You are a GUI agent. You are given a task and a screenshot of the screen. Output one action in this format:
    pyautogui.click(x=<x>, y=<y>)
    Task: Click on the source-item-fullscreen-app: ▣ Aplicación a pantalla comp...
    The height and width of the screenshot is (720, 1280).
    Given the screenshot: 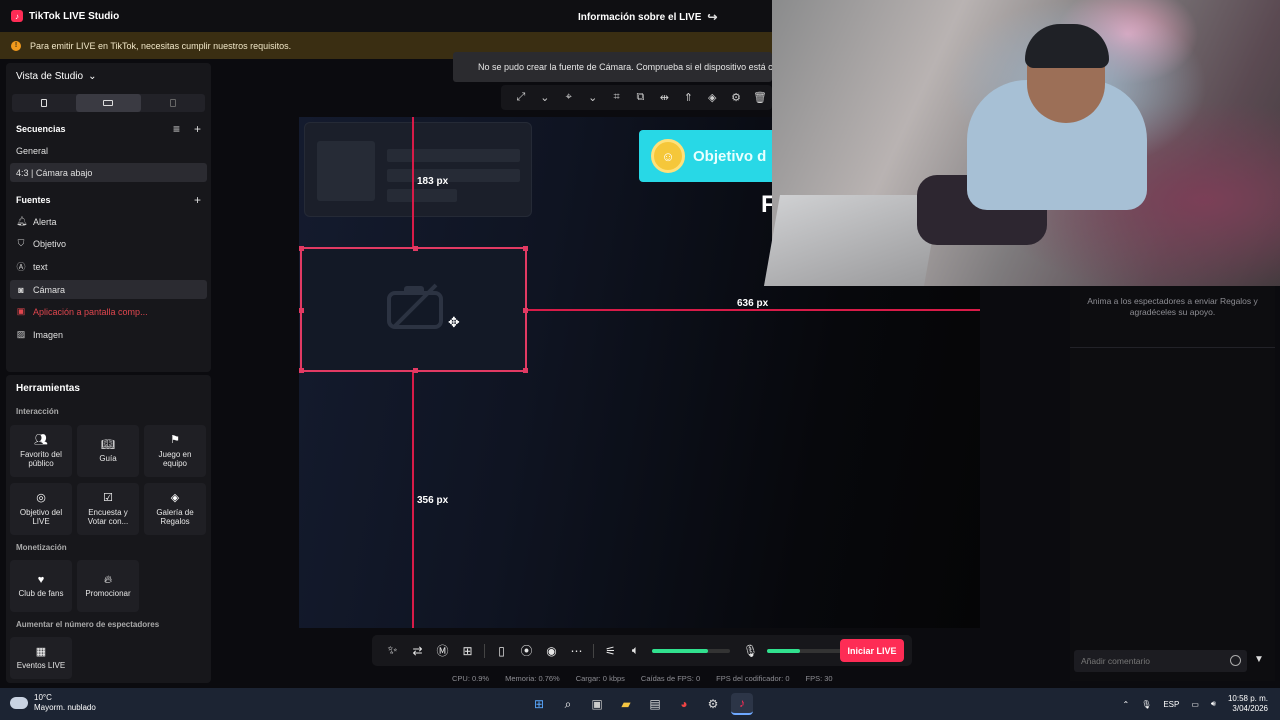 What is the action you would take?
    pyautogui.click(x=108, y=311)
    